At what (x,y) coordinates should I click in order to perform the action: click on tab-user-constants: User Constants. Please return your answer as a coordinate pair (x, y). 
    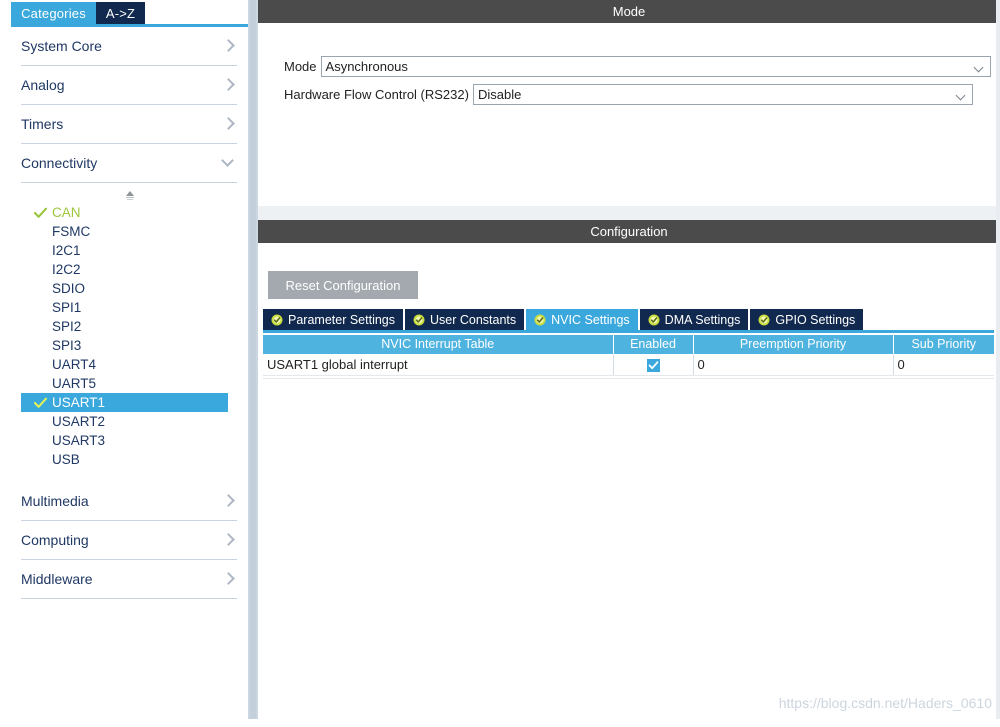
    Looking at the image, I should click on (465, 319).